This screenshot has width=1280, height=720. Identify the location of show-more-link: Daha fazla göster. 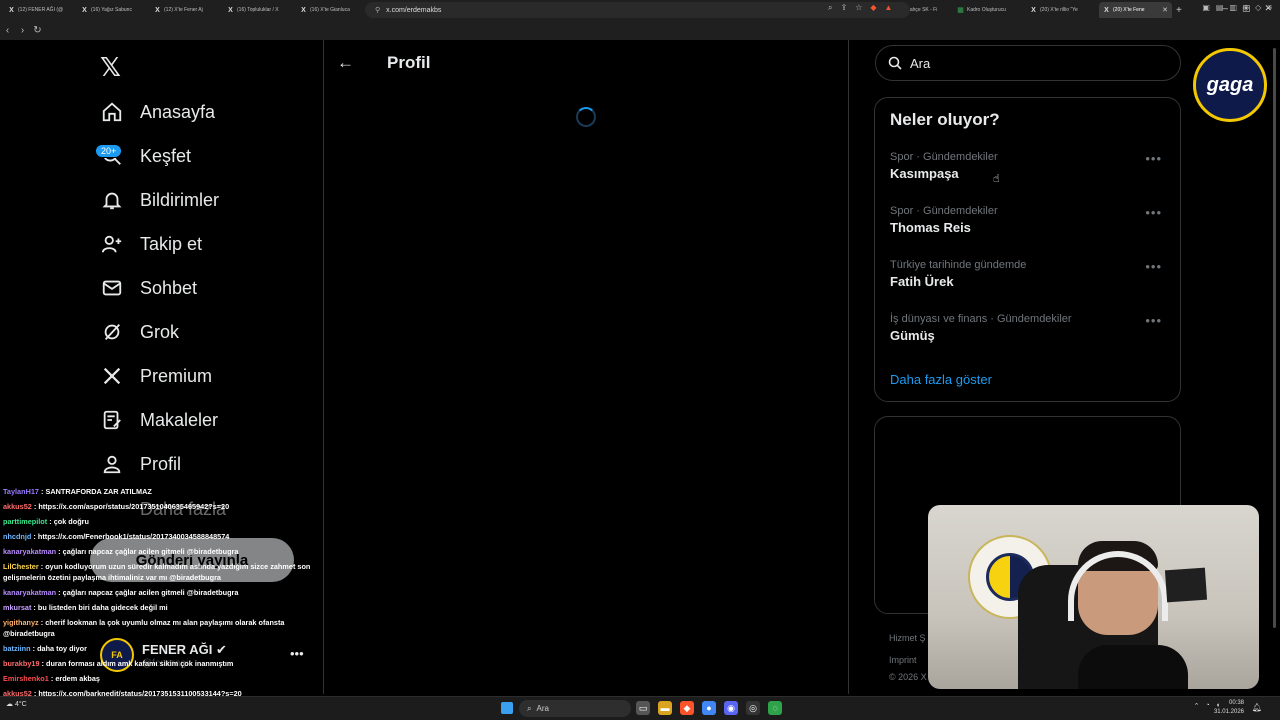
(941, 379).